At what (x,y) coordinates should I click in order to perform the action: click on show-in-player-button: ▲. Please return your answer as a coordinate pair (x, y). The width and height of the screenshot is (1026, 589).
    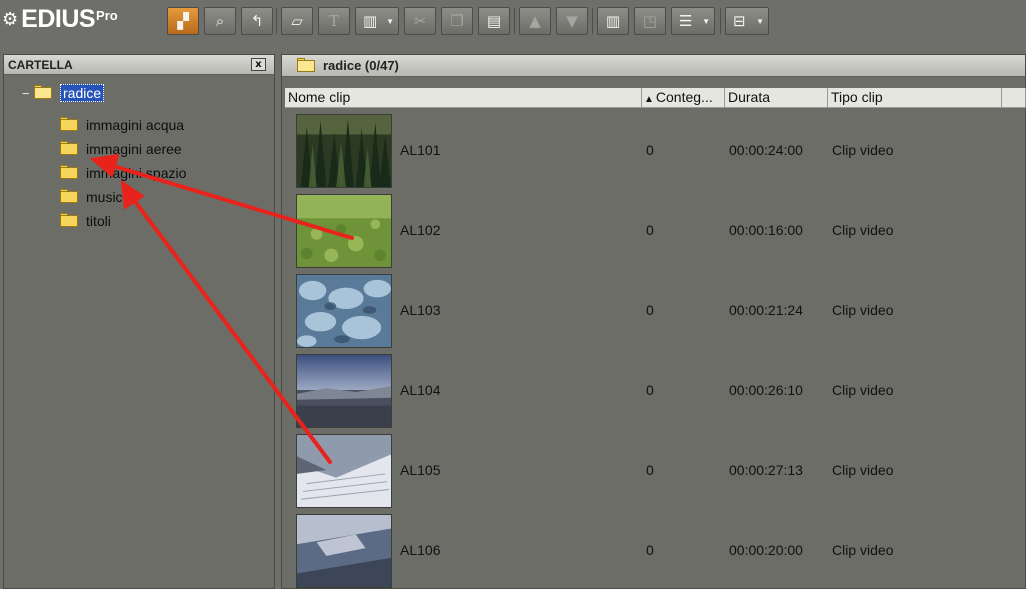
    Looking at the image, I should click on (535, 21).